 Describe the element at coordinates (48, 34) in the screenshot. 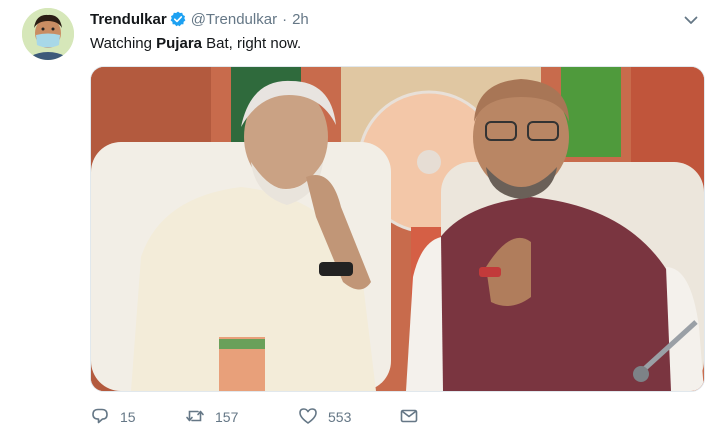

I see `avatar` at that location.